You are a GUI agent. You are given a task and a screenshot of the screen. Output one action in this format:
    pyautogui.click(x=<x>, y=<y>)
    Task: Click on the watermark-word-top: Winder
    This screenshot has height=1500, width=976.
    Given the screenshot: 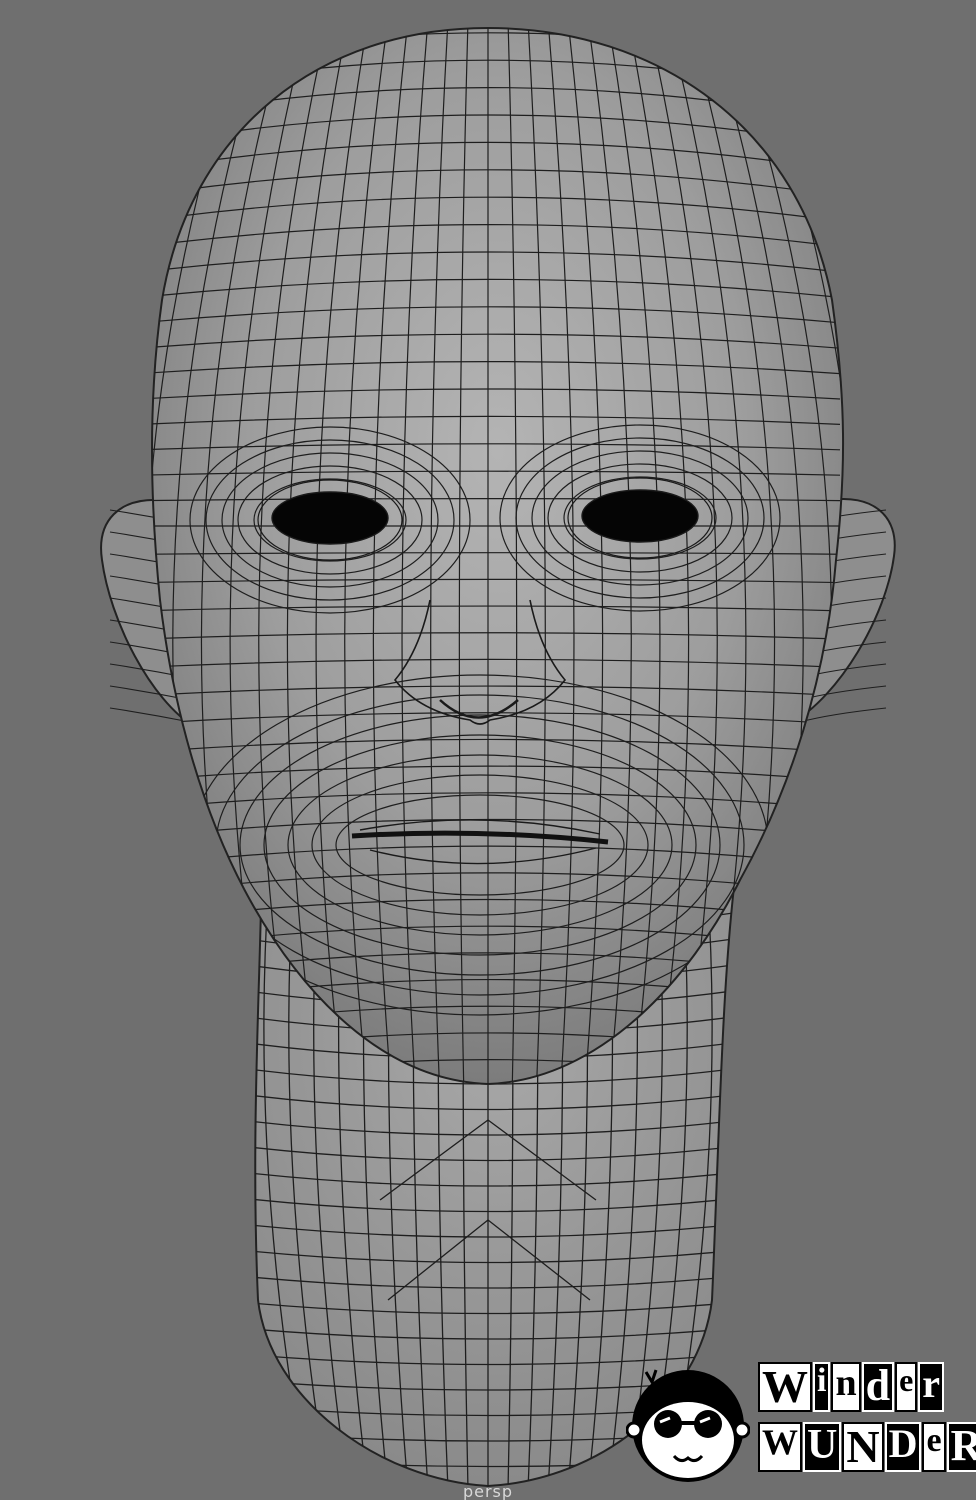 What is the action you would take?
    pyautogui.click(x=851, y=1387)
    